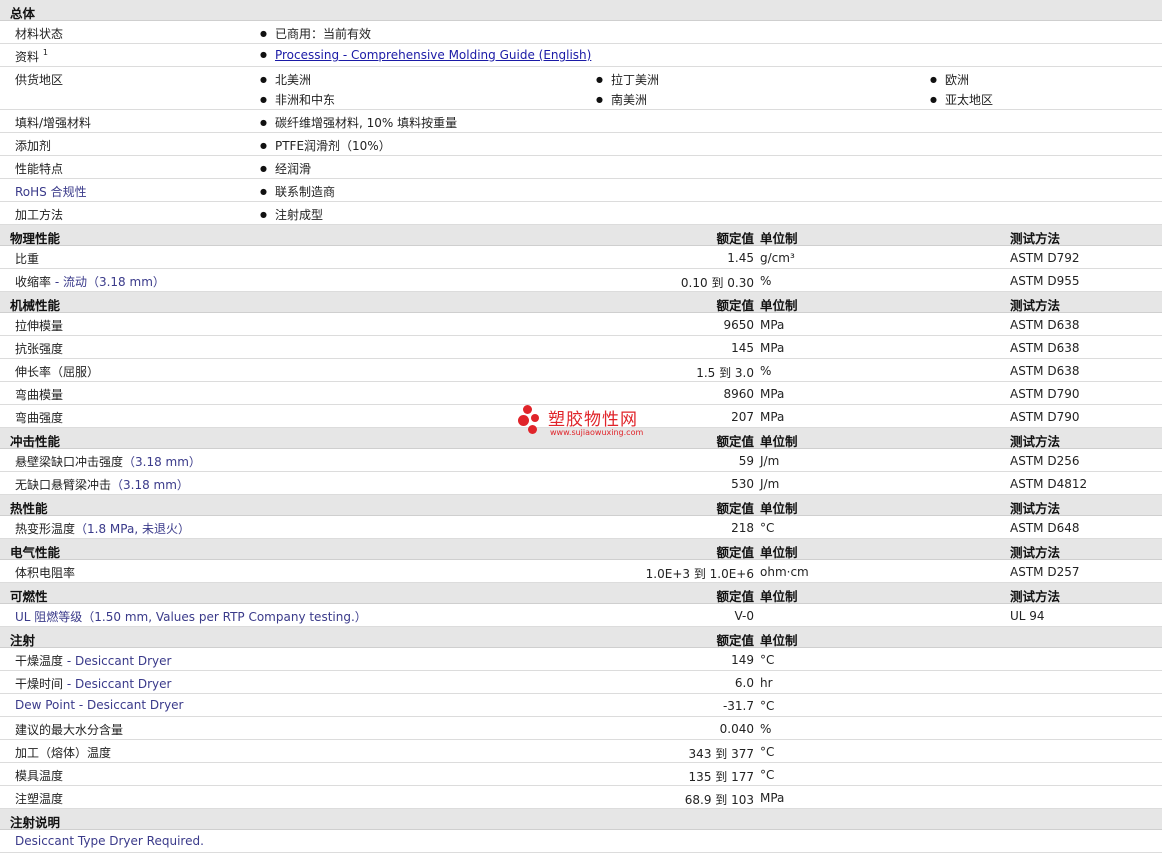 The height and width of the screenshot is (853, 1162). I want to click on property-name: 伸长率（屈服）, so click(57, 372).